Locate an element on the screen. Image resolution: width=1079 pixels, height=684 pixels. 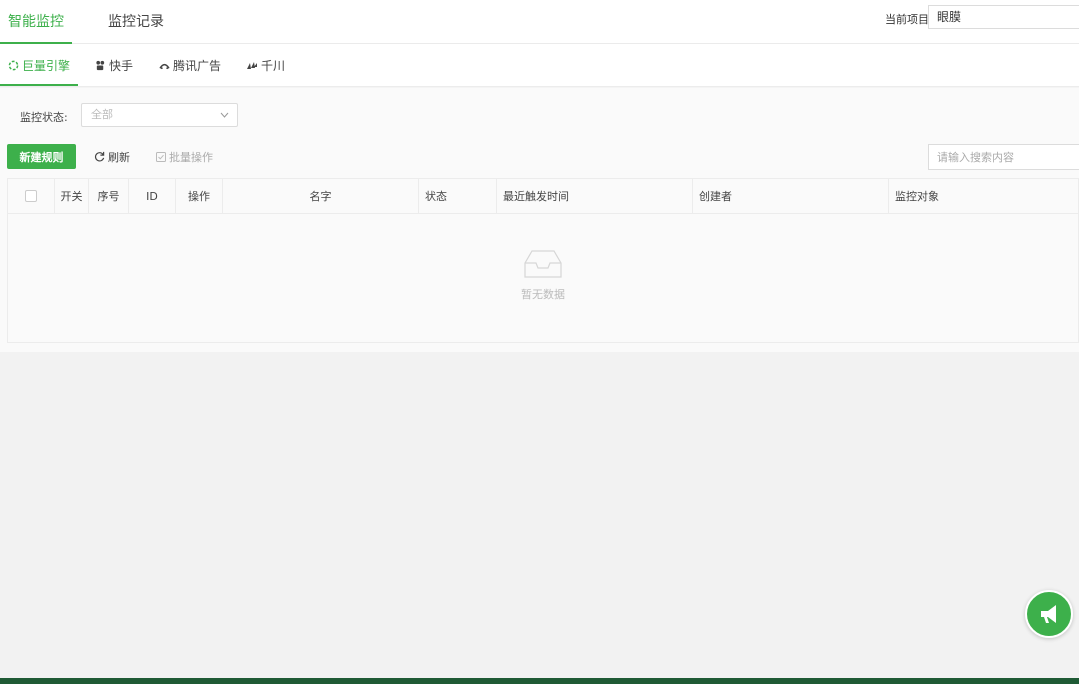
checkbox-icon is located at coordinates (161, 156).